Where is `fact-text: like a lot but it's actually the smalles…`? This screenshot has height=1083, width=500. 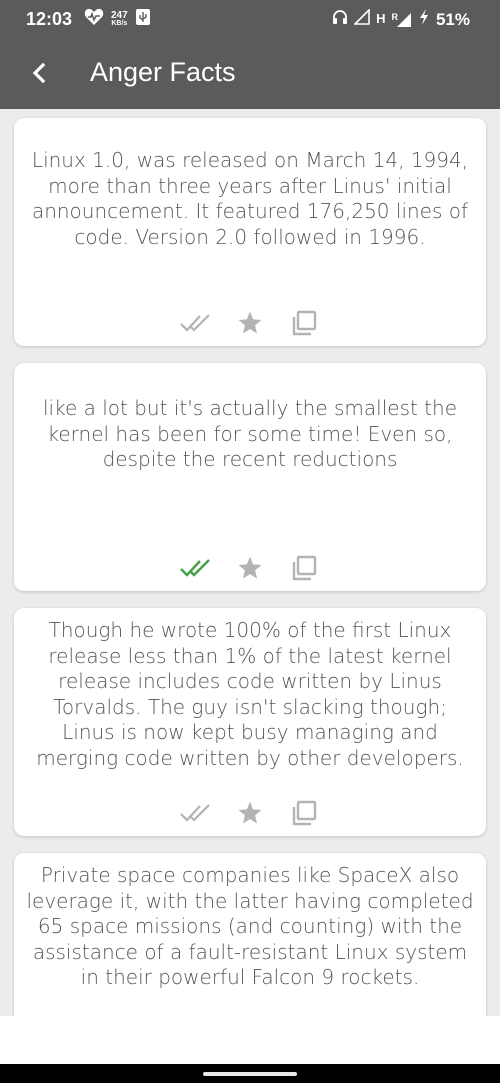 fact-text: like a lot but it's actually the smalles… is located at coordinates (250, 433).